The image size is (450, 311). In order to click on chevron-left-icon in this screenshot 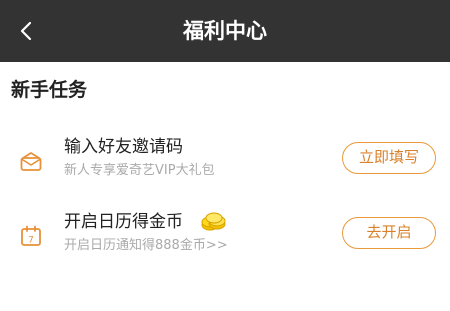, I will do `click(26, 31)`.